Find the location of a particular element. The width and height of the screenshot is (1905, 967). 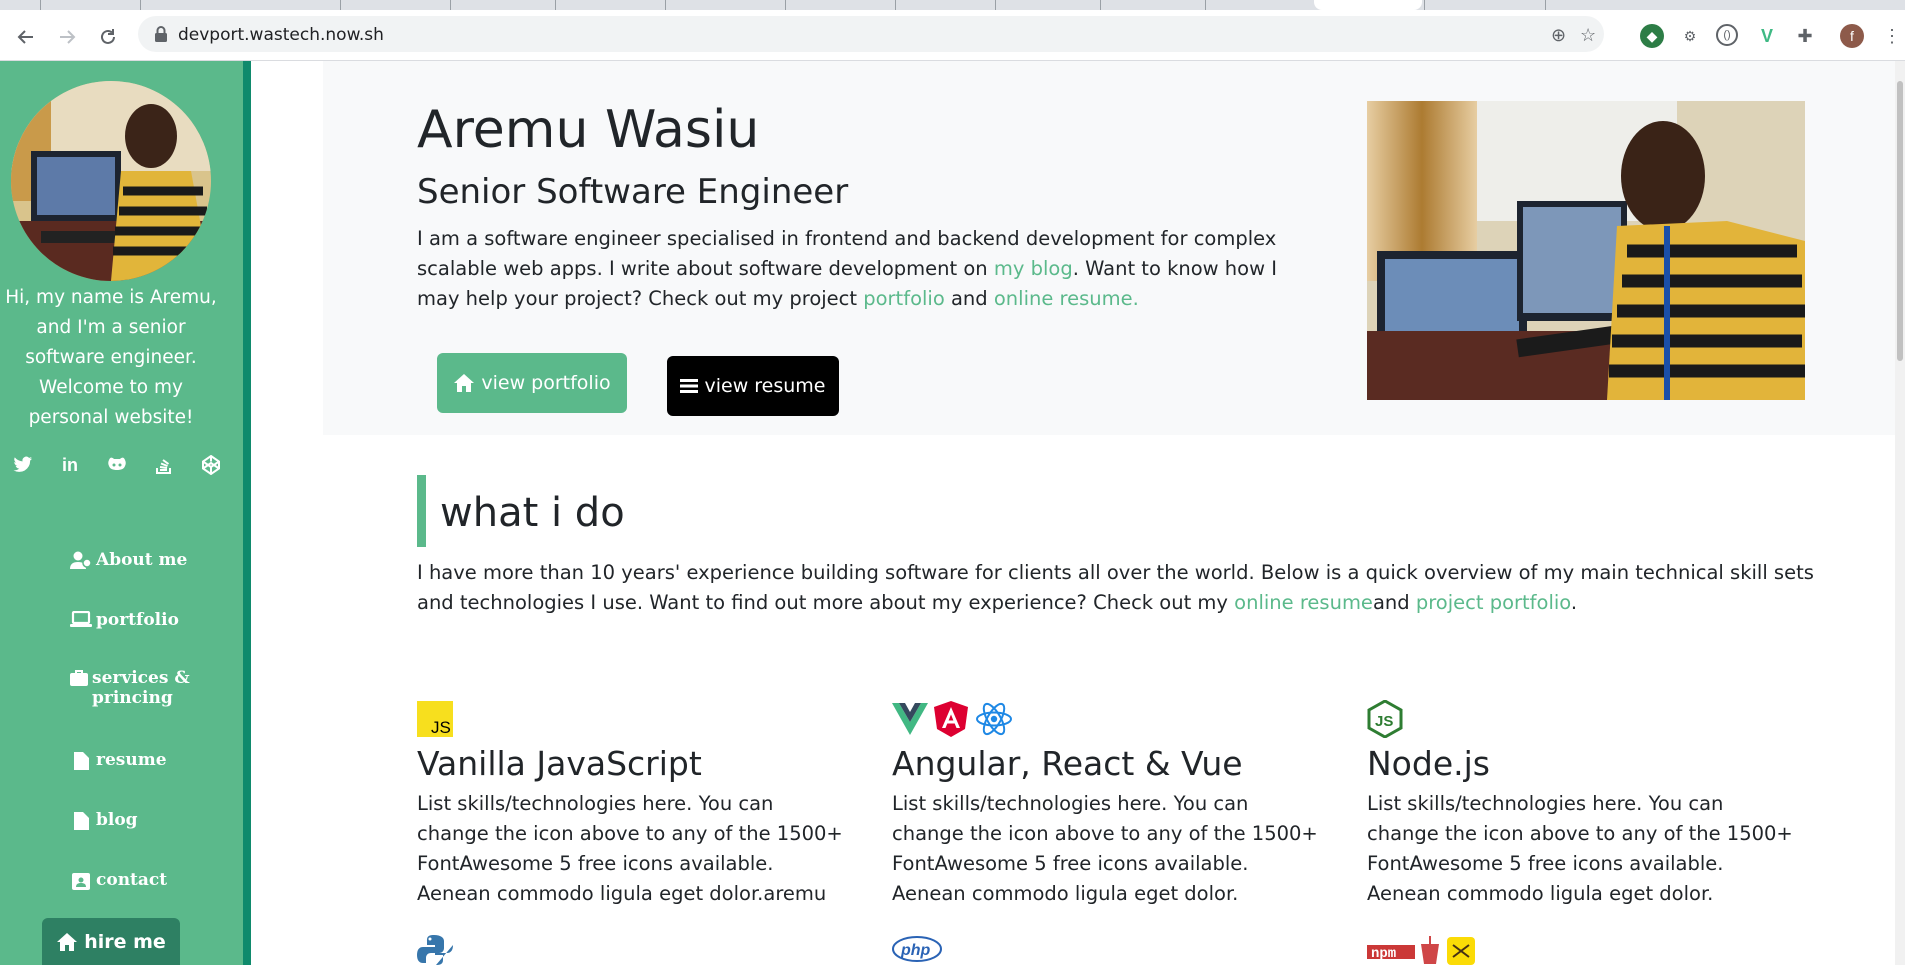

add-to-reading-list-icon: ⊕ is located at coordinates (1558, 35).